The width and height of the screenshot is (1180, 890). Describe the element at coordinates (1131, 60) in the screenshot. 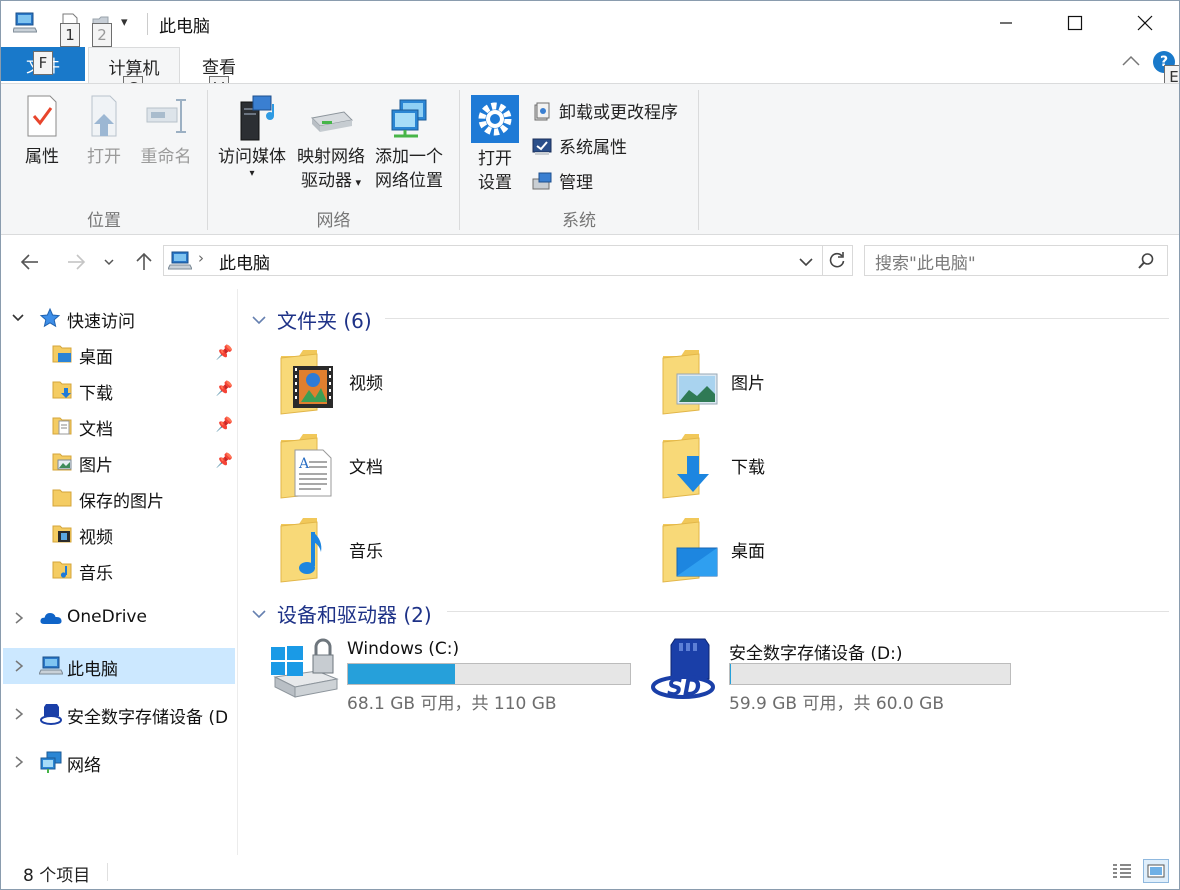

I see `chevron-up-icon` at that location.